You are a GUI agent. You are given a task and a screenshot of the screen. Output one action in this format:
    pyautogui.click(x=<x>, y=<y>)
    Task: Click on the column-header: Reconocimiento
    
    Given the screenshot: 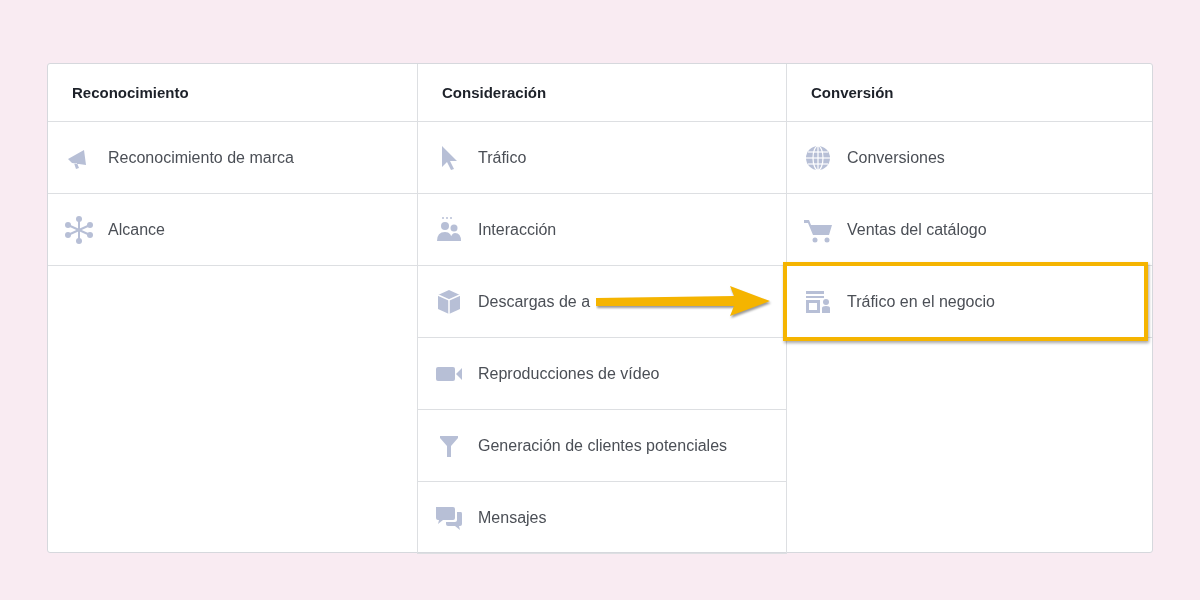 What is the action you would take?
    pyautogui.click(x=232, y=93)
    